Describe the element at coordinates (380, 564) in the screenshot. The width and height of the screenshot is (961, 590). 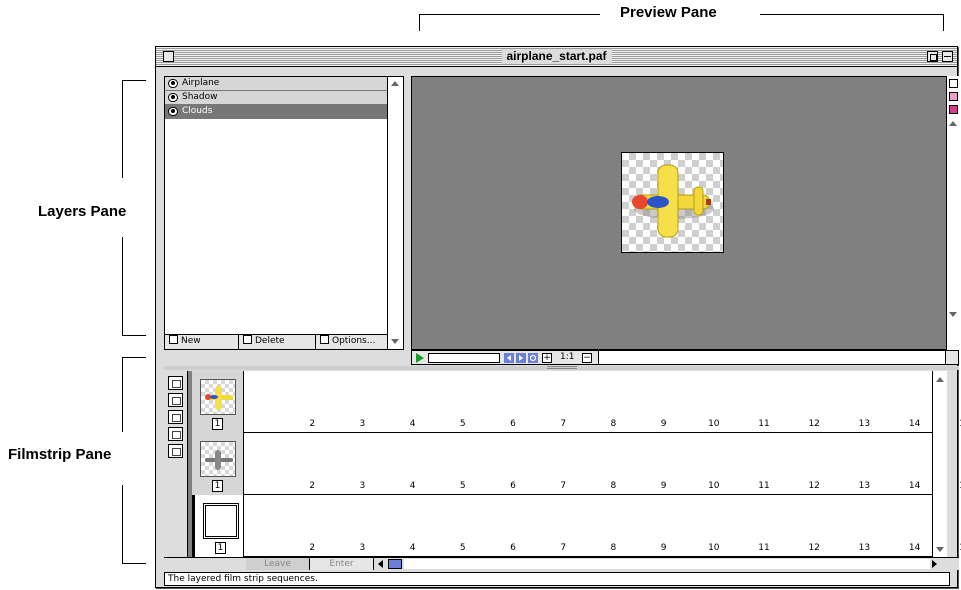
I see `hscroll-left-icon` at that location.